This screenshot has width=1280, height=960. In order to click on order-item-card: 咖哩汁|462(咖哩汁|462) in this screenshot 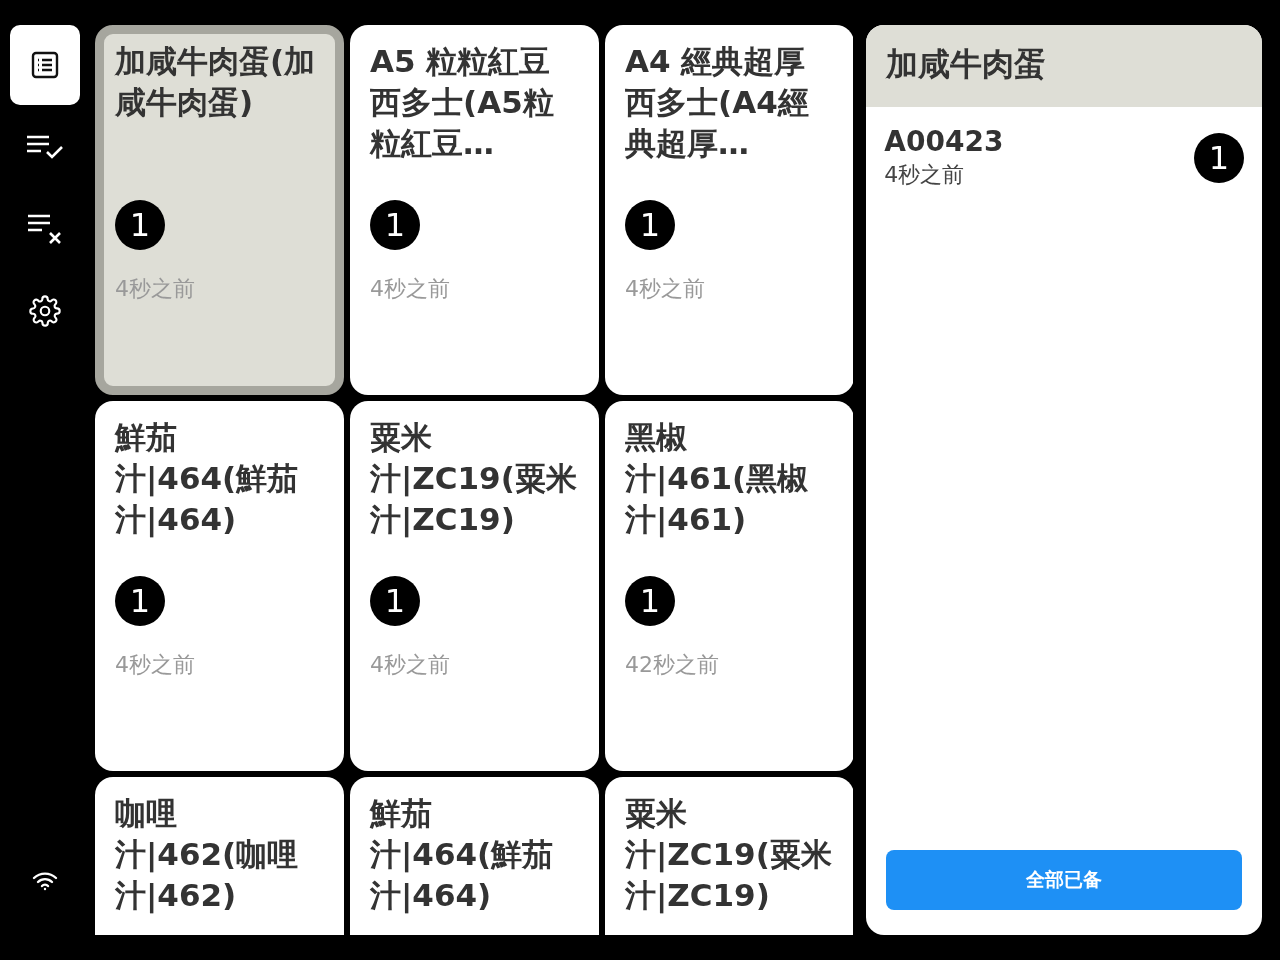, I will do `click(219, 856)`.